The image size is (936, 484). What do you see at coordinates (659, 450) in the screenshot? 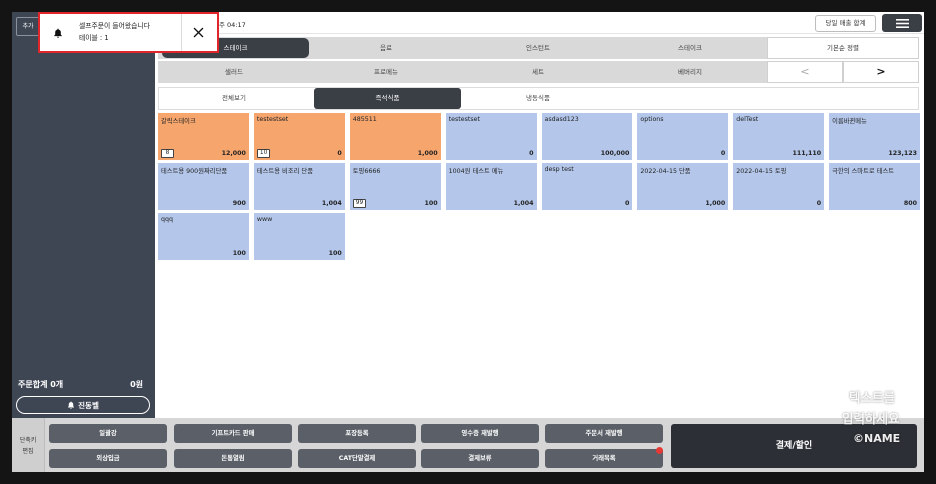
I see `notification-dot` at bounding box center [659, 450].